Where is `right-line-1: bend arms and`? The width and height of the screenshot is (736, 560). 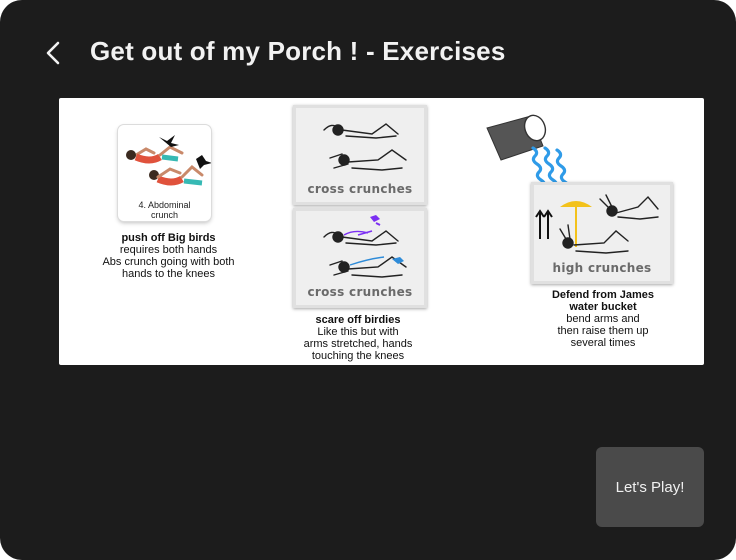
right-line-1: bend arms and is located at coordinates (603, 319).